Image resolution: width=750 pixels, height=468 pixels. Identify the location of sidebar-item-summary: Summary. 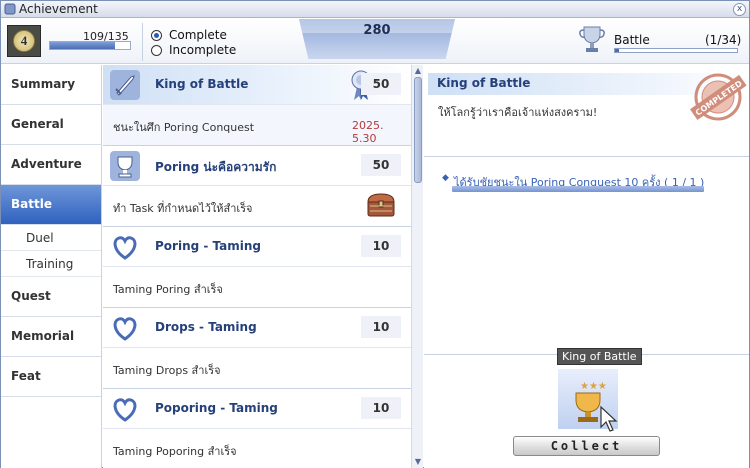
(51, 85).